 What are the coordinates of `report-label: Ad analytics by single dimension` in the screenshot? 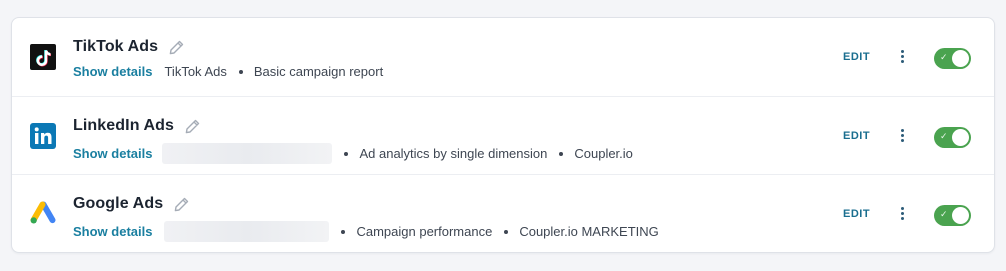 It's located at (453, 153).